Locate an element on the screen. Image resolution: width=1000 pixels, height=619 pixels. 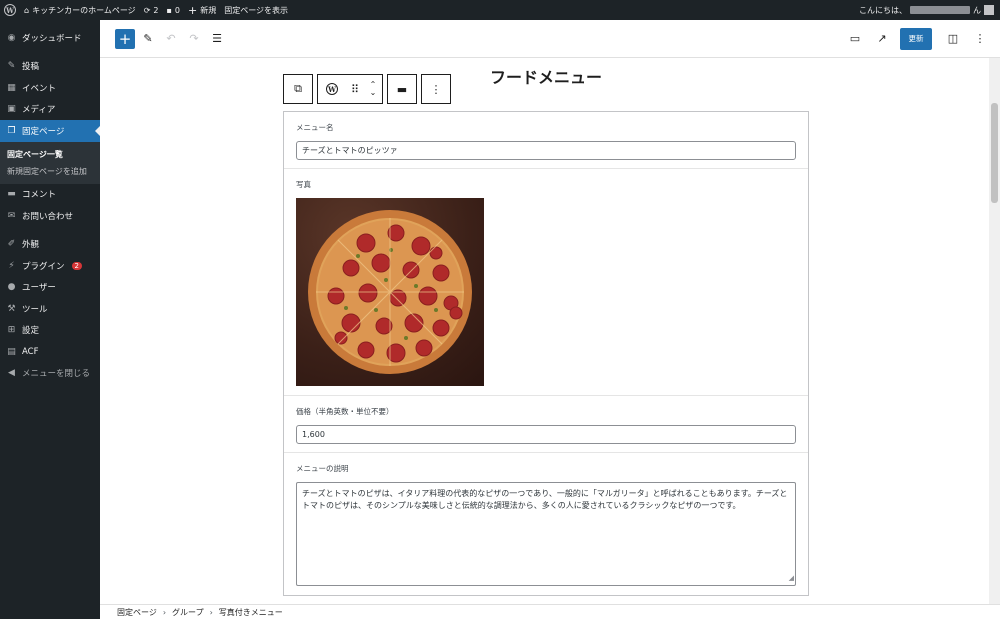
sidebar-item-settings: ⊞ 設定 is located at coordinates (50, 331).